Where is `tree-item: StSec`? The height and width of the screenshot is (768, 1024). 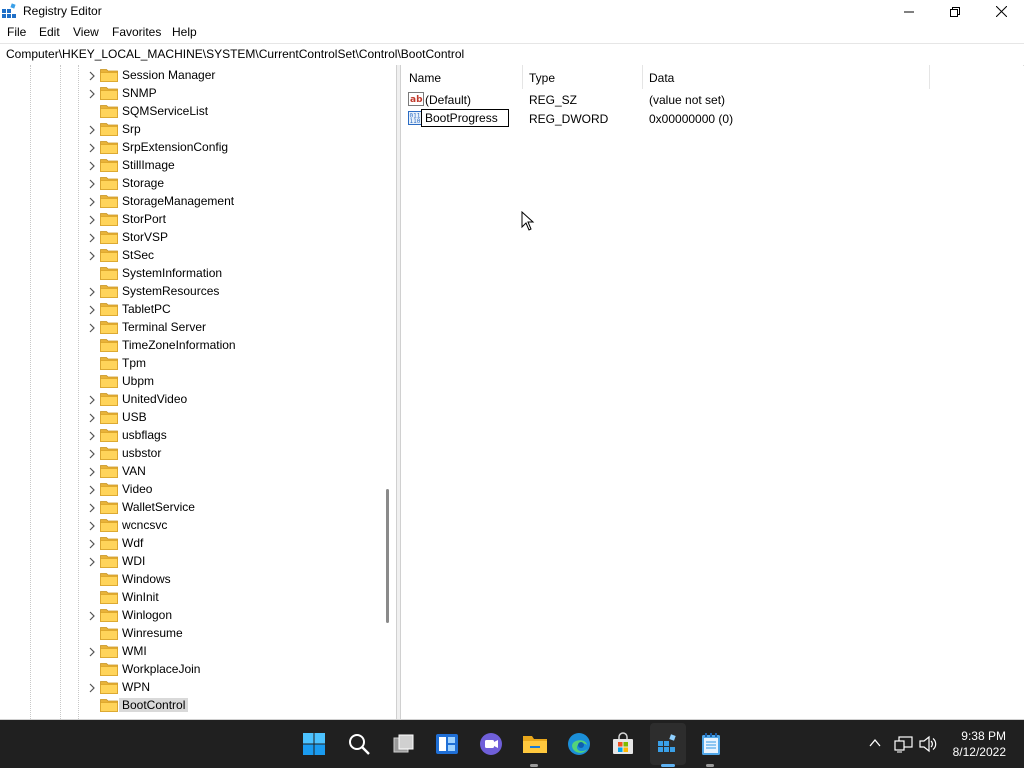
tree-item: StSec is located at coordinates (190, 255).